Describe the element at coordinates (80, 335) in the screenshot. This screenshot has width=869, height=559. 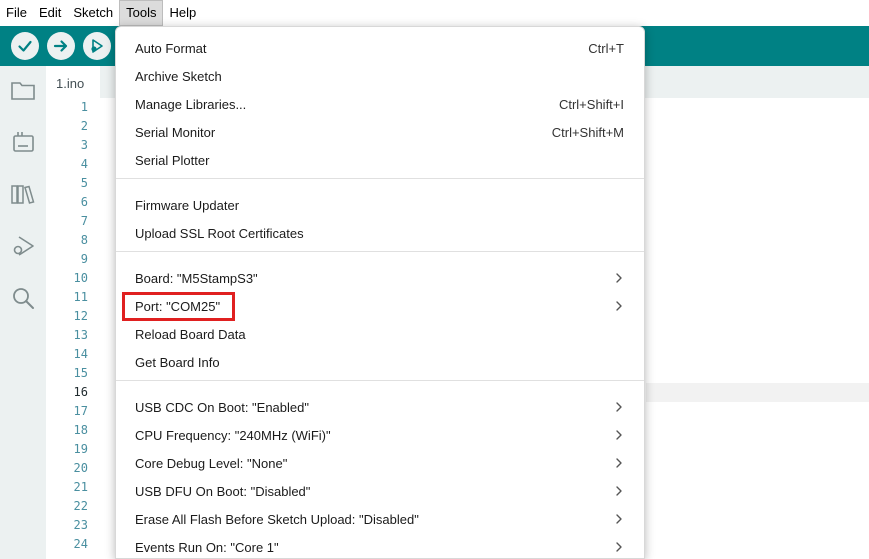
I see `line-number: 13` at that location.